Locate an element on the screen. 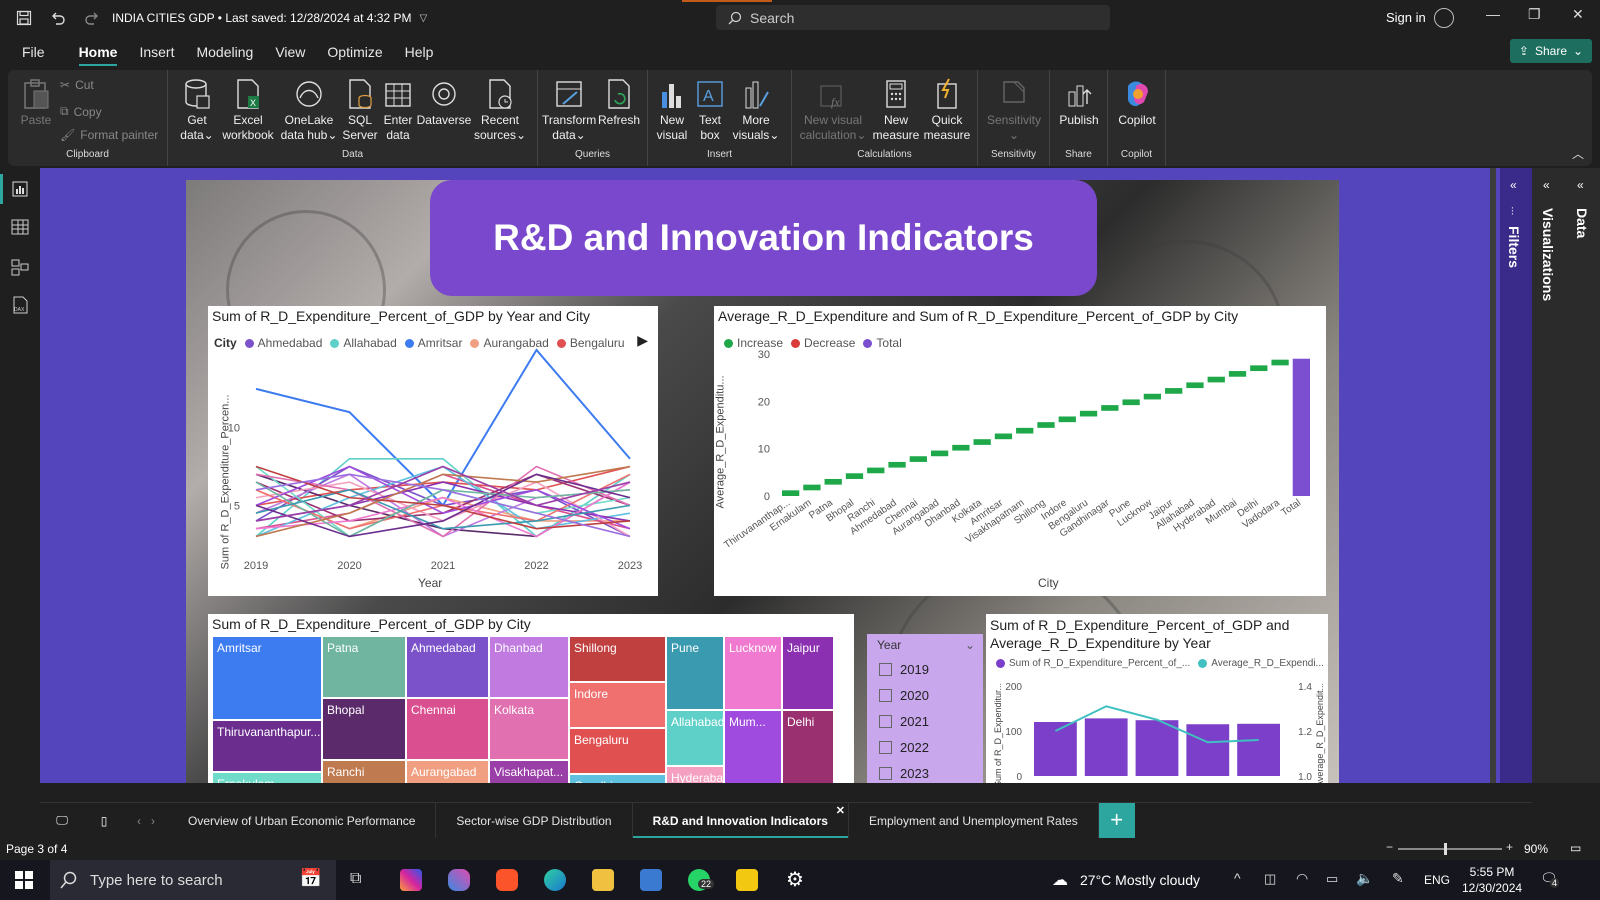  whatsapp-icon: 22 is located at coordinates (701, 880).